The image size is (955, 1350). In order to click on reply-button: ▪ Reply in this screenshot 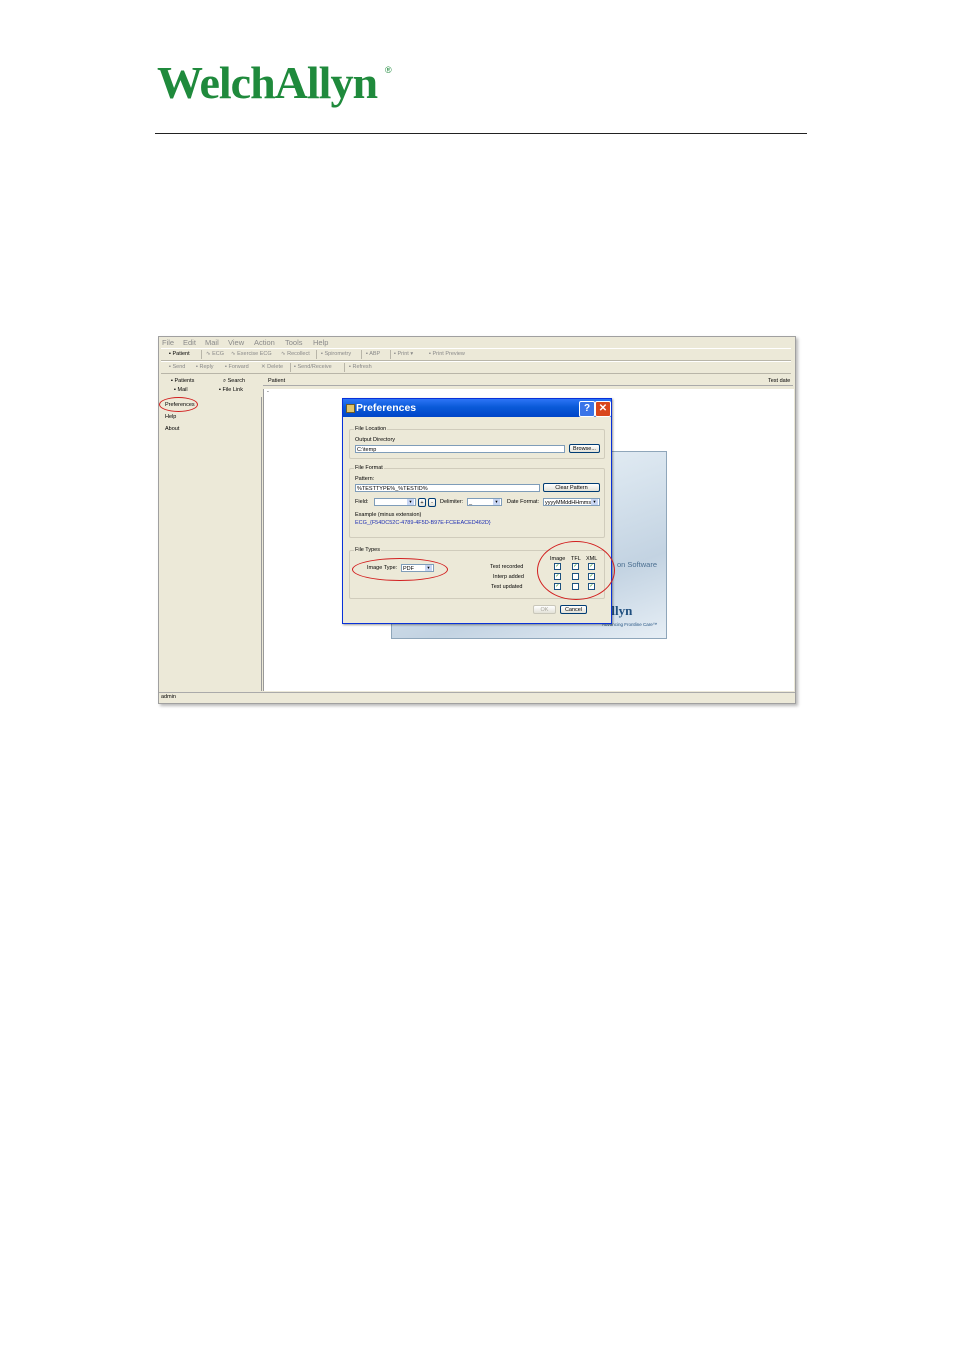, I will do `click(205, 367)`.